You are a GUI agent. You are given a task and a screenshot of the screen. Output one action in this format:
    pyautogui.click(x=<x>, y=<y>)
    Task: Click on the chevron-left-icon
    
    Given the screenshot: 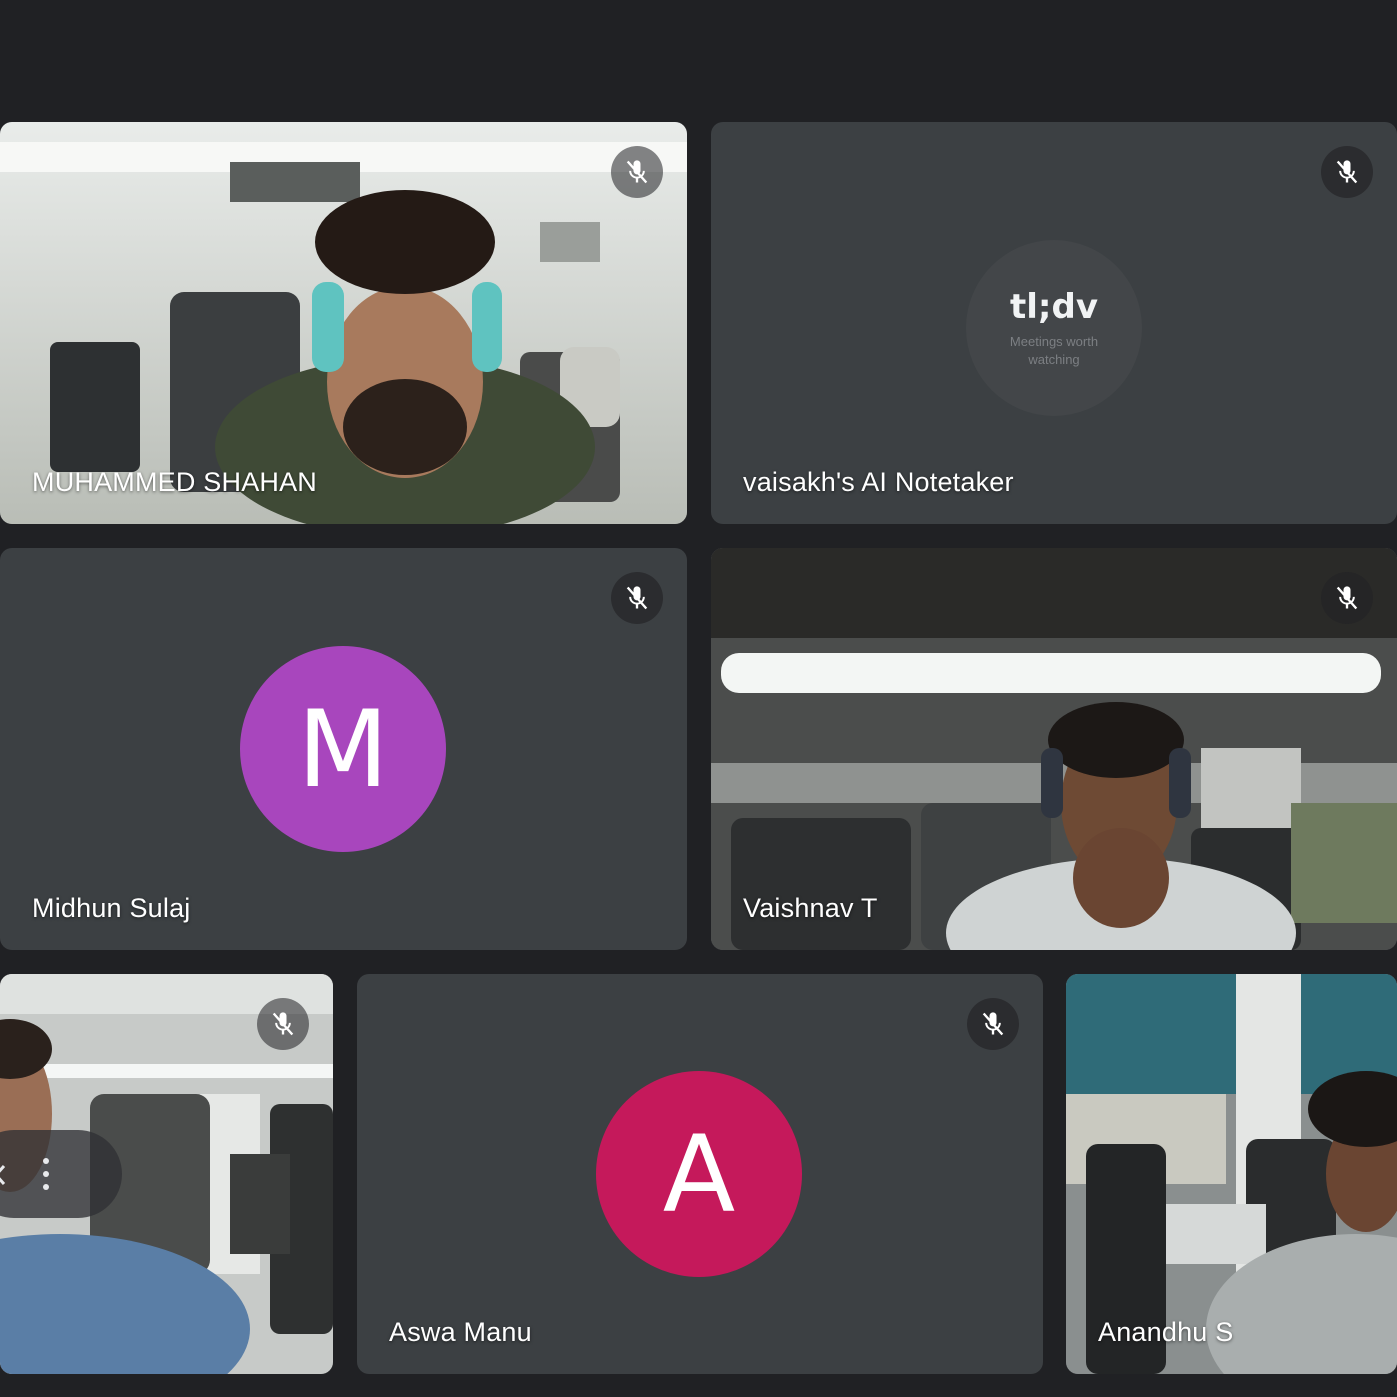 What is the action you would take?
    pyautogui.click(x=4, y=1175)
    